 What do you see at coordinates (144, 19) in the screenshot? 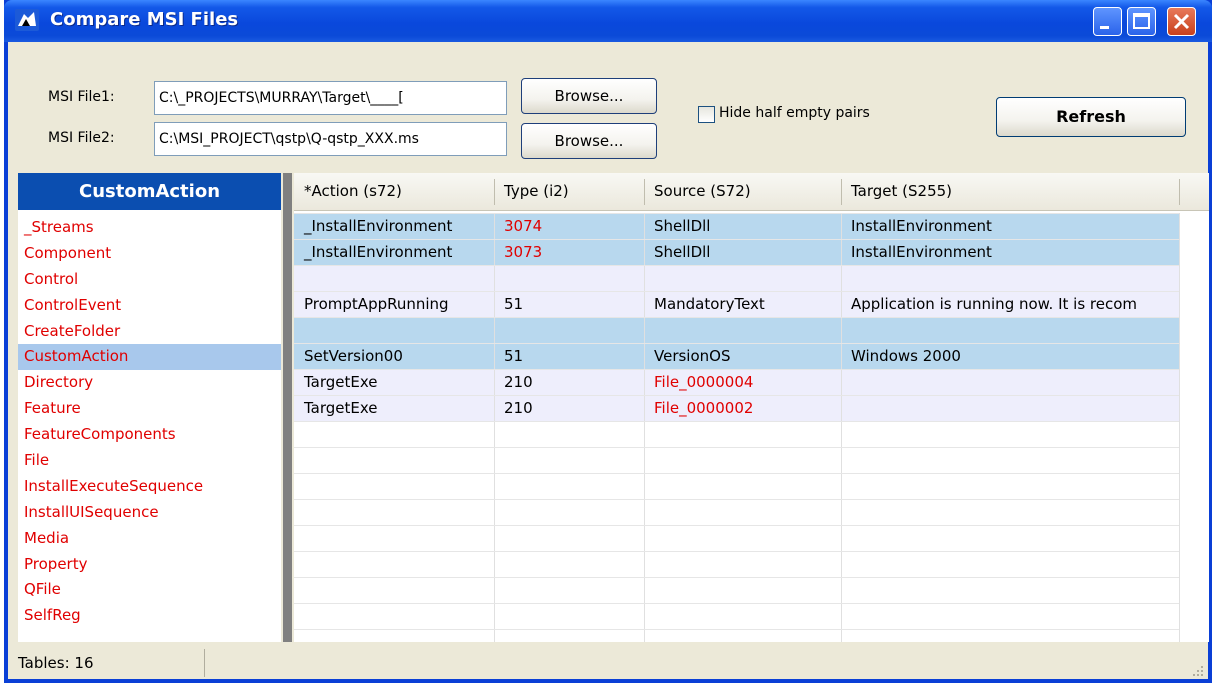
I see `window-title: Compare MSI Files` at bounding box center [144, 19].